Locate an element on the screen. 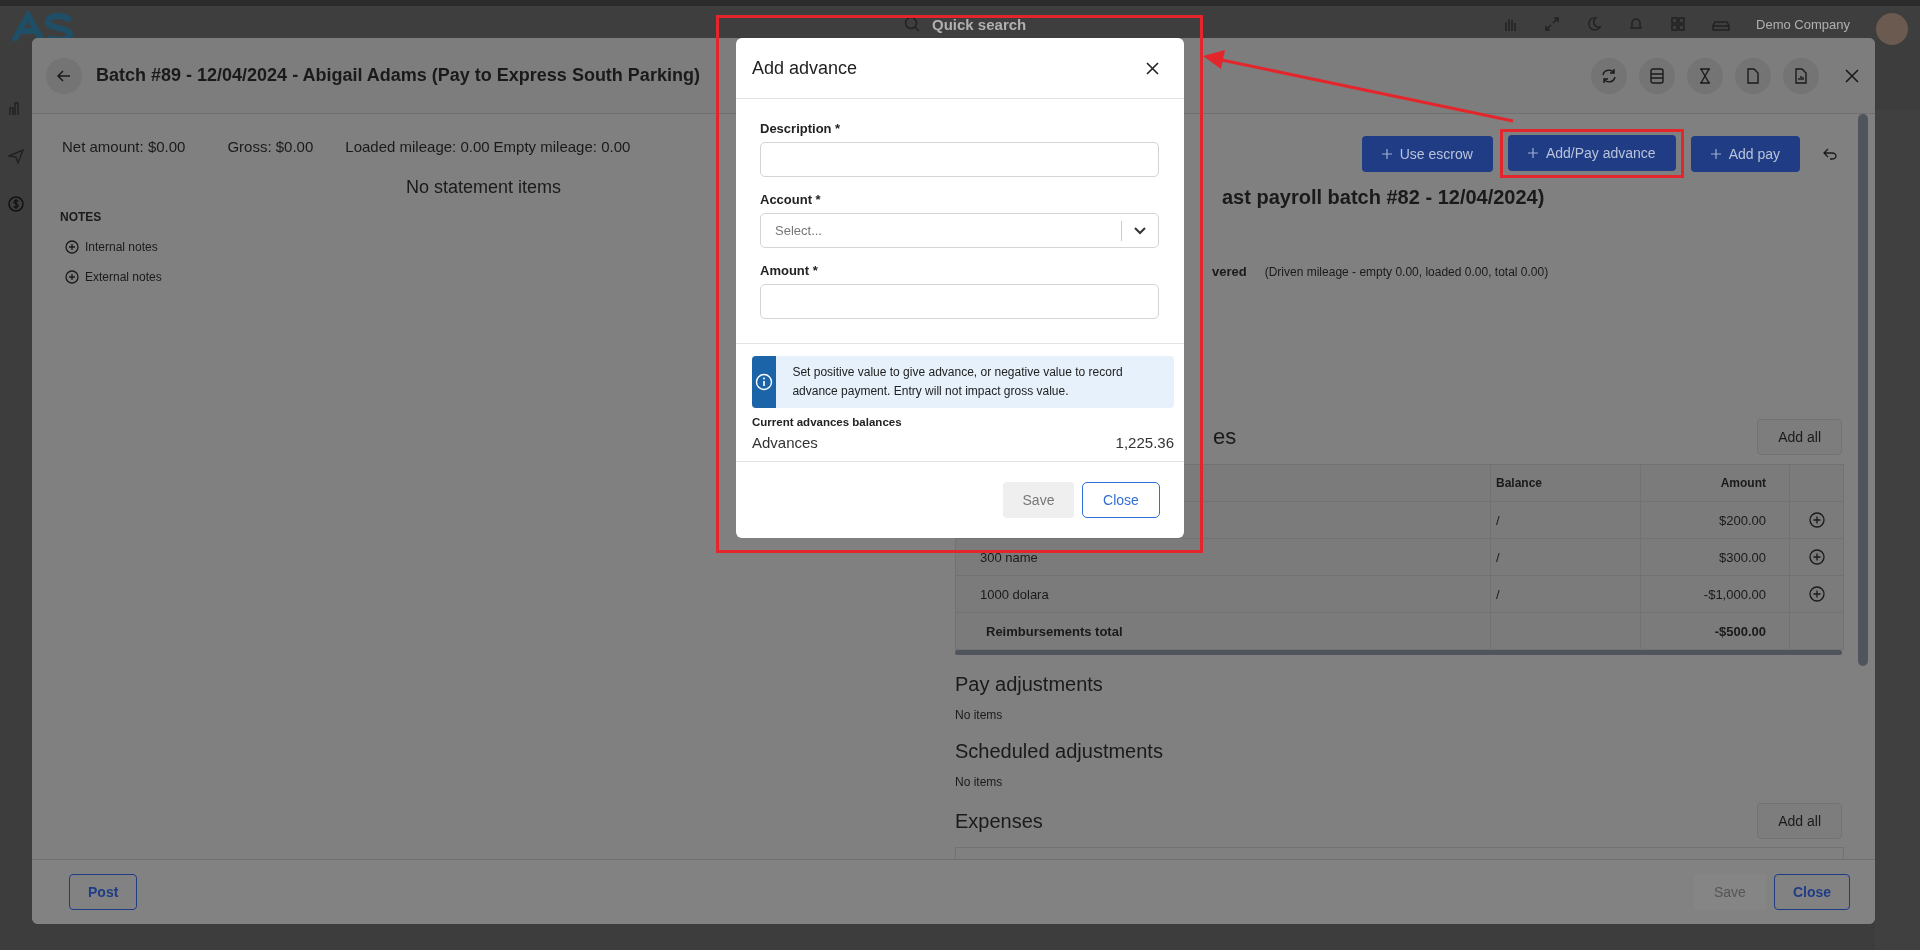 The height and width of the screenshot is (950, 1920). table-cell: $200.00 is located at coordinates (1742, 520).